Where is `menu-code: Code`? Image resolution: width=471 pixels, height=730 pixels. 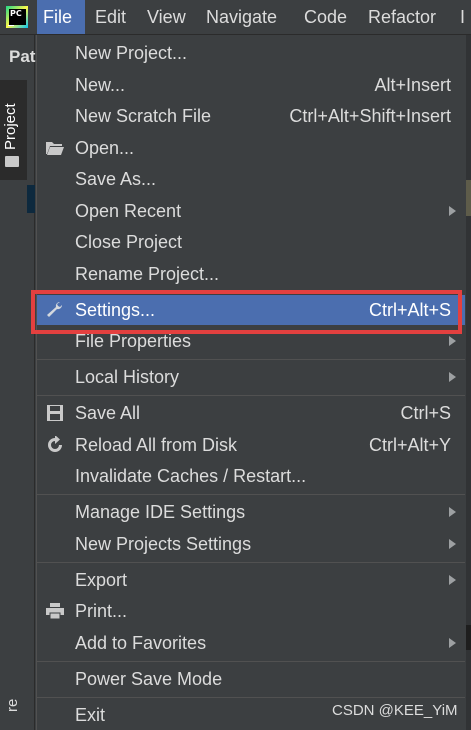
menu-code: Code is located at coordinates (325, 17).